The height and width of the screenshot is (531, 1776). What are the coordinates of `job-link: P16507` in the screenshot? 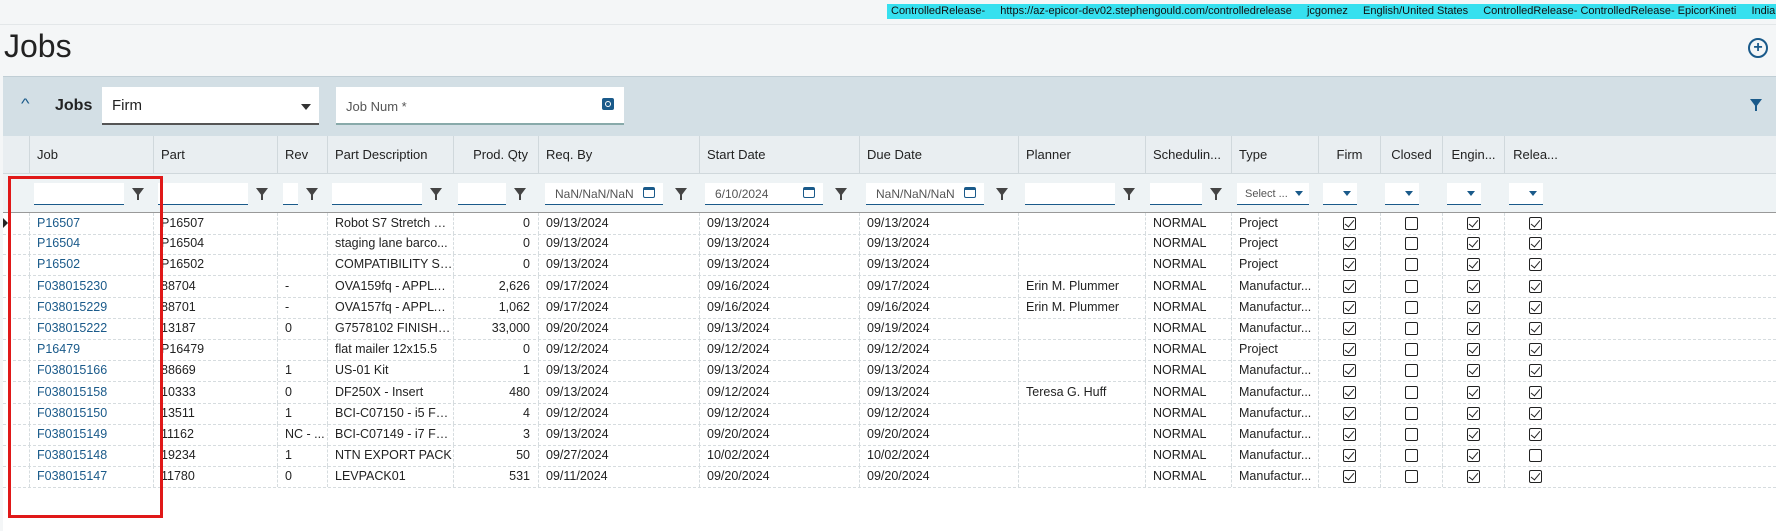 It's located at (91, 223).